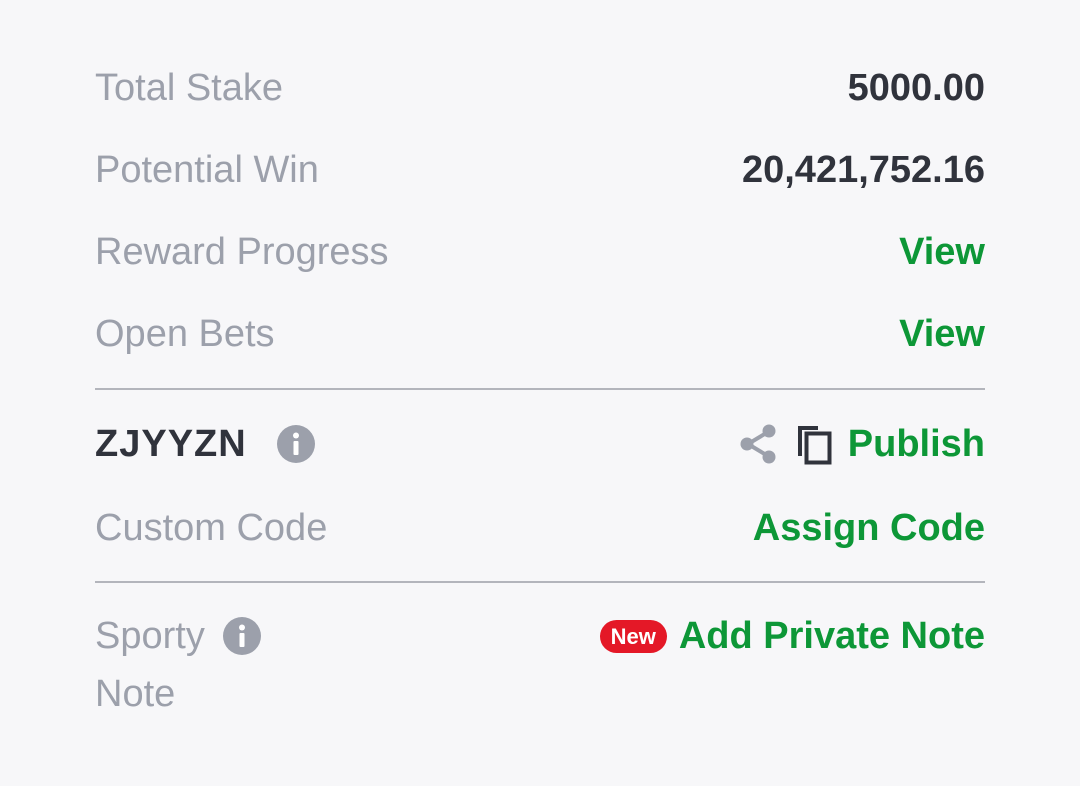 This screenshot has width=1080, height=786. I want to click on sporty-note-label: Sporty, so click(150, 636).